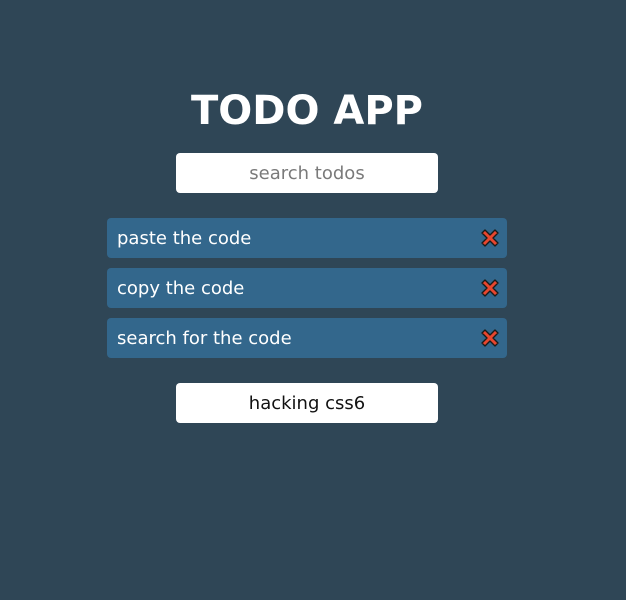 This screenshot has width=626, height=600. I want to click on todo-text: search for the code, so click(204, 338).